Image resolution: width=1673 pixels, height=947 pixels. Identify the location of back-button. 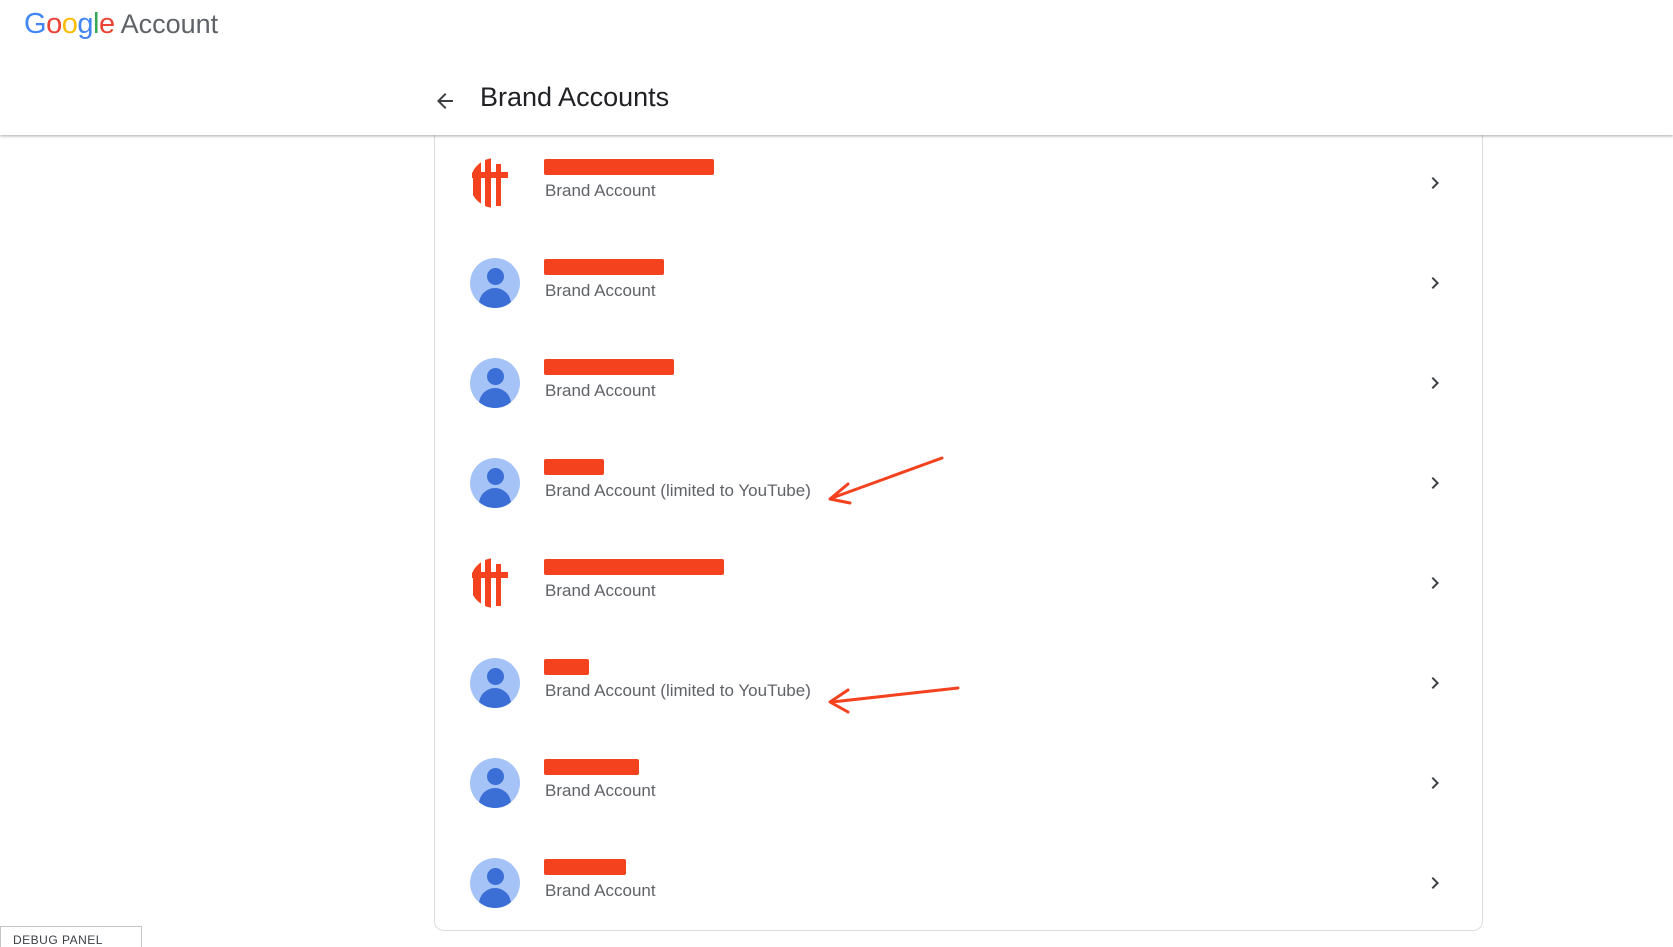
(445, 101).